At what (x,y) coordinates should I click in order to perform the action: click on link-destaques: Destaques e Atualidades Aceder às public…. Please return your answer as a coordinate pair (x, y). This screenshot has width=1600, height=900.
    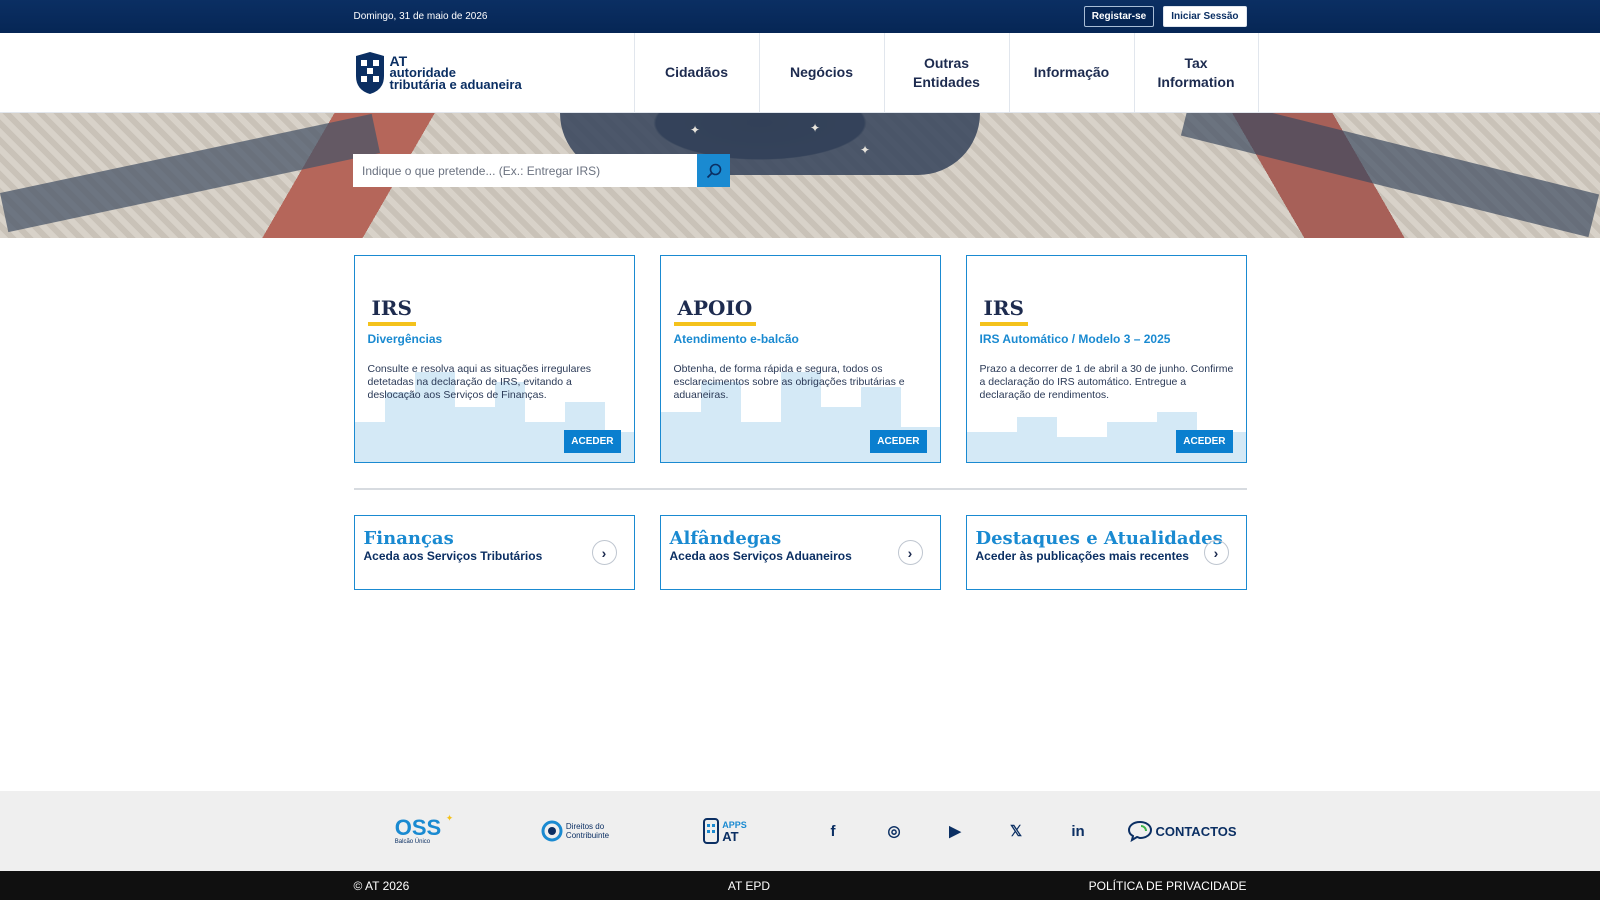
    Looking at the image, I should click on (1106, 552).